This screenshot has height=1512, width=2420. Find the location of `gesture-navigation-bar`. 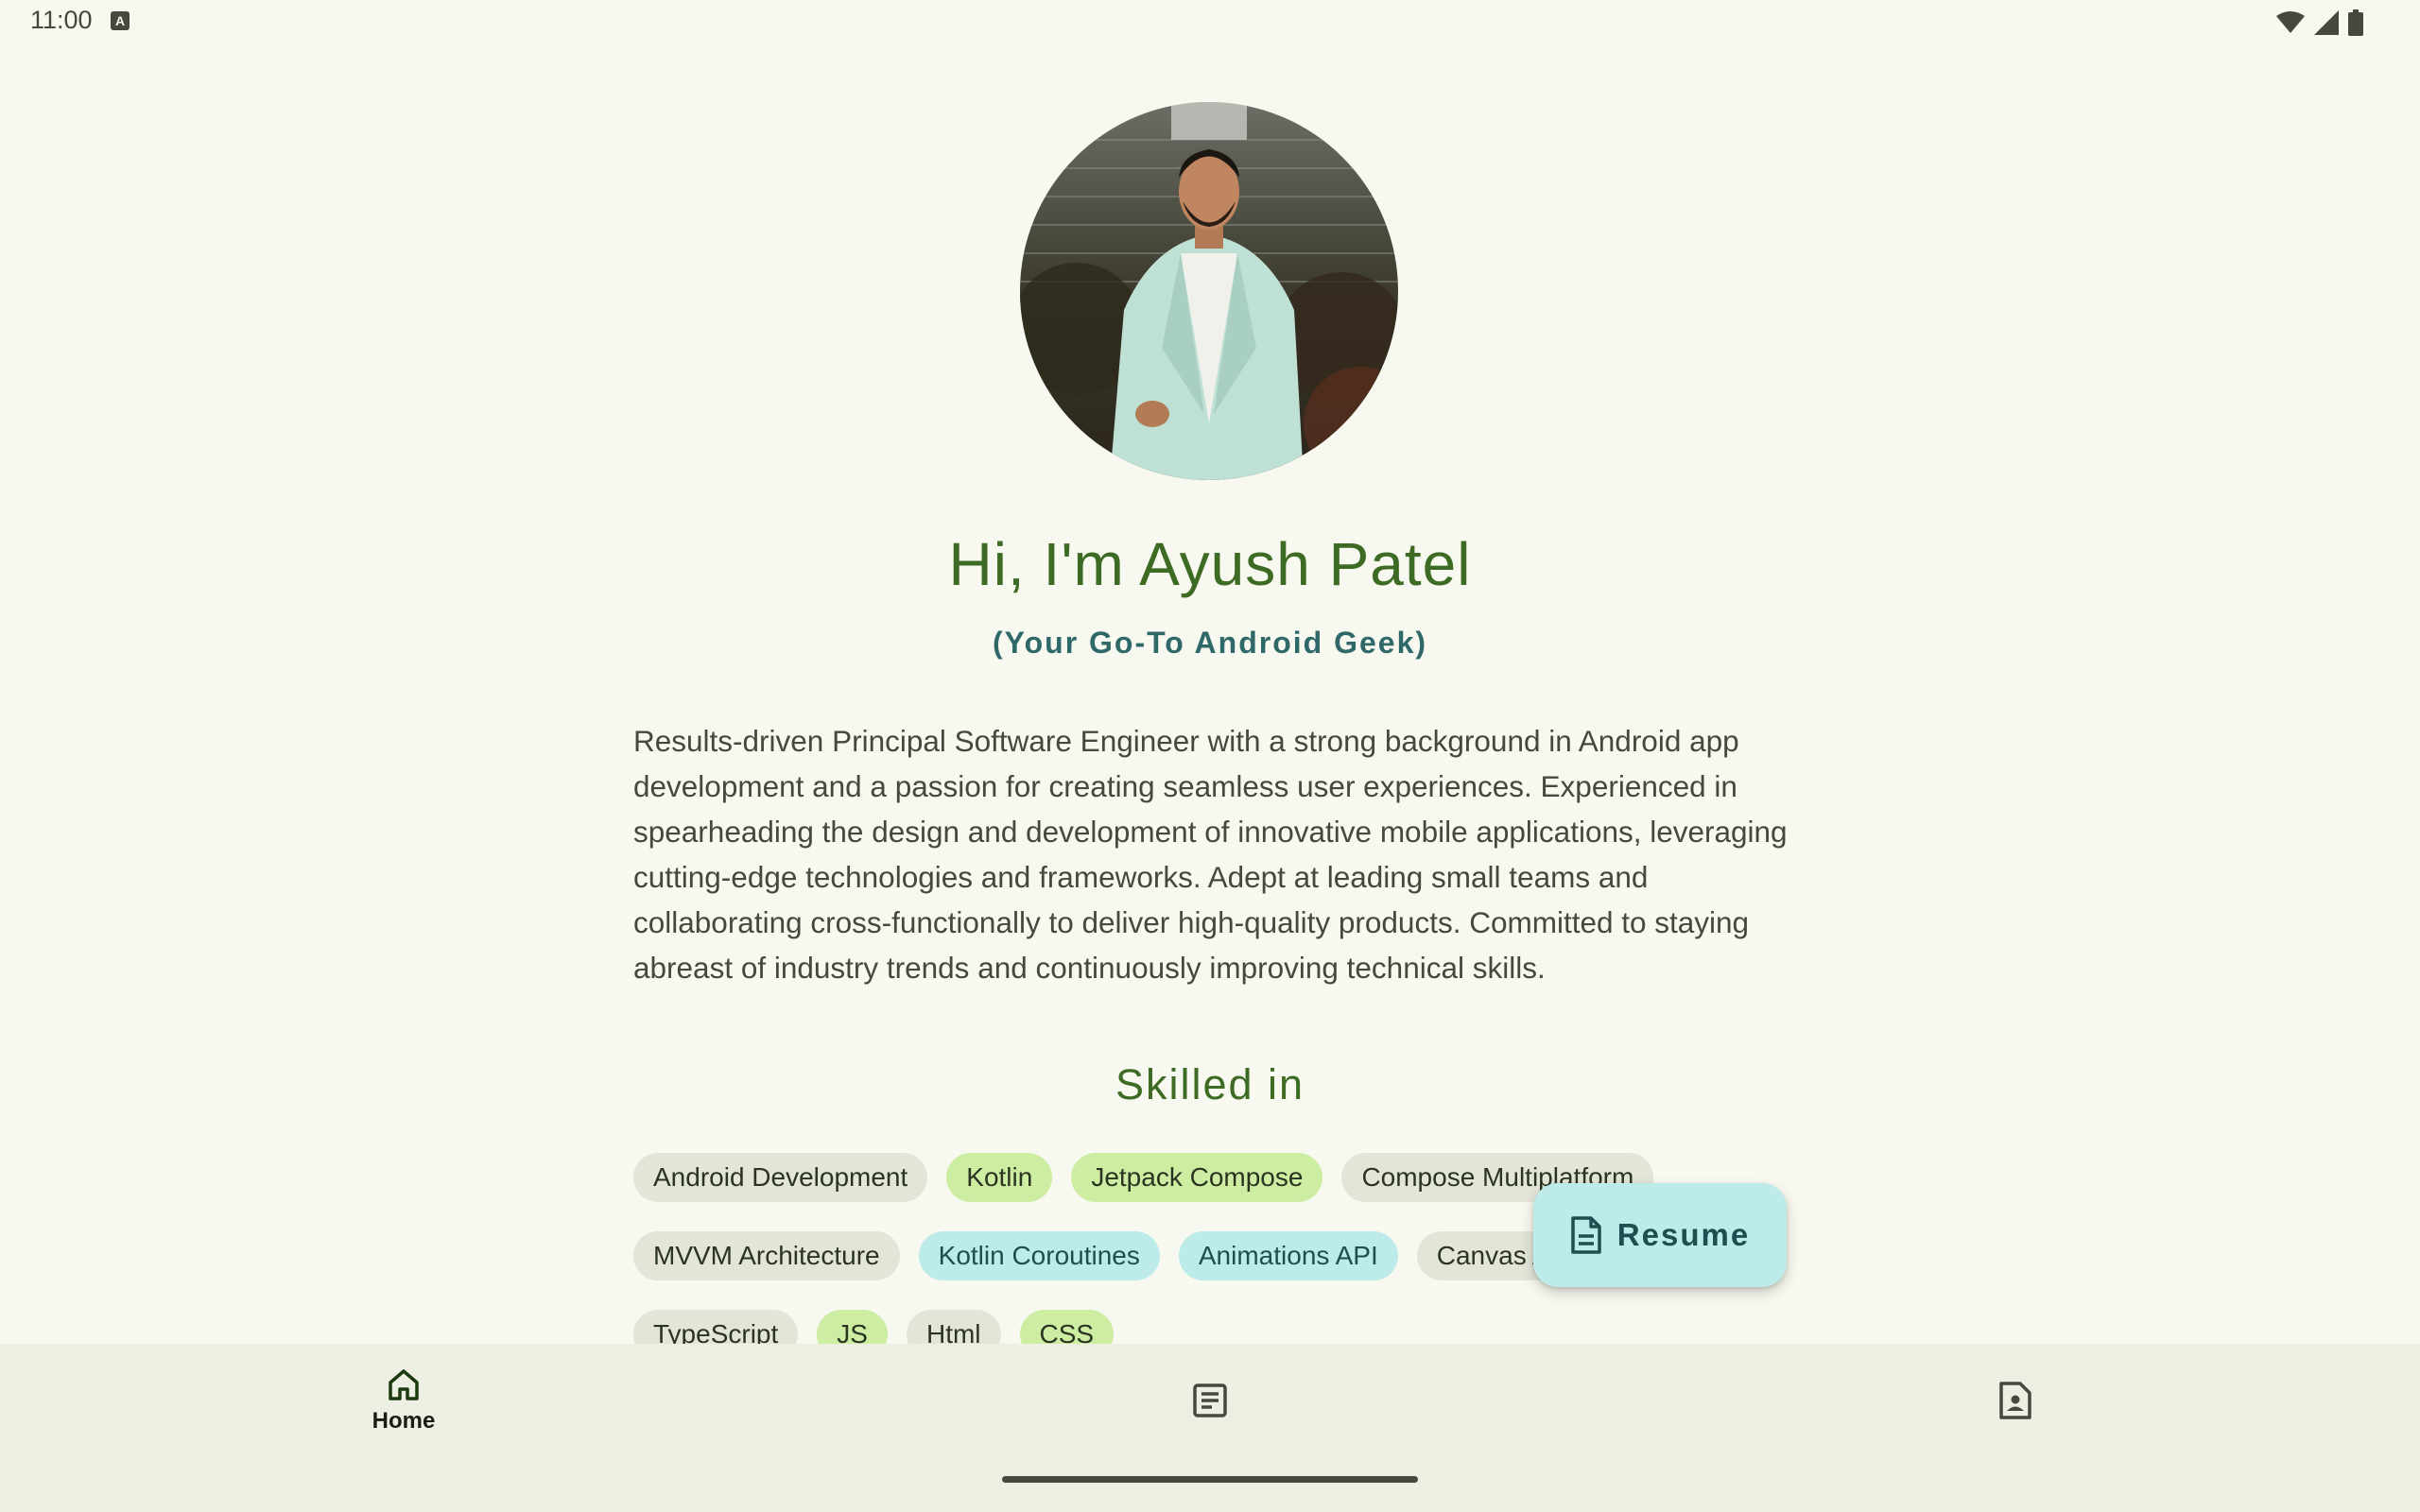

gesture-navigation-bar is located at coordinates (1210, 1479).